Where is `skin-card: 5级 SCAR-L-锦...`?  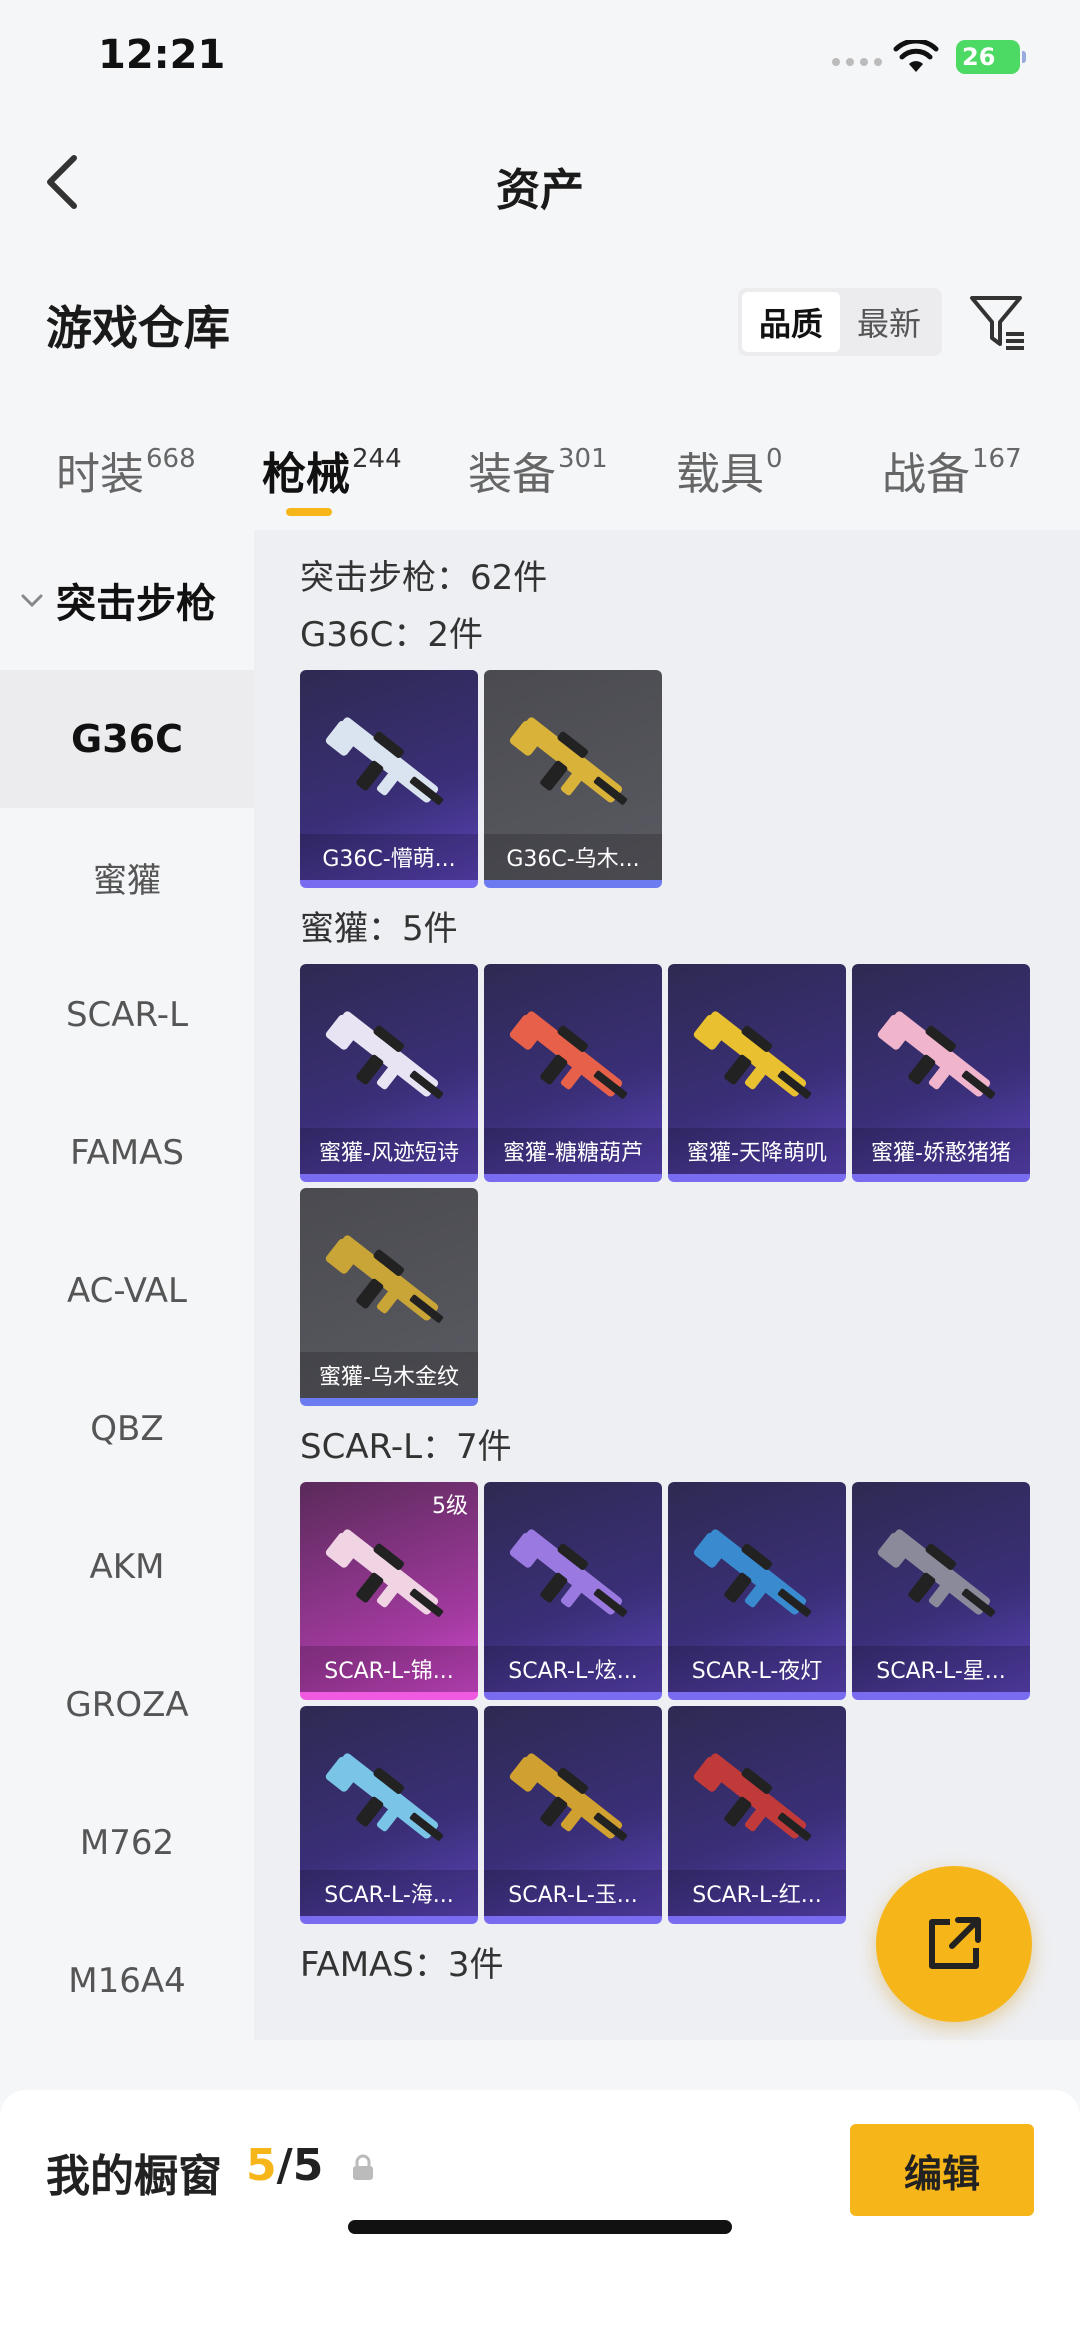 skin-card: 5级 SCAR-L-锦... is located at coordinates (389, 1591).